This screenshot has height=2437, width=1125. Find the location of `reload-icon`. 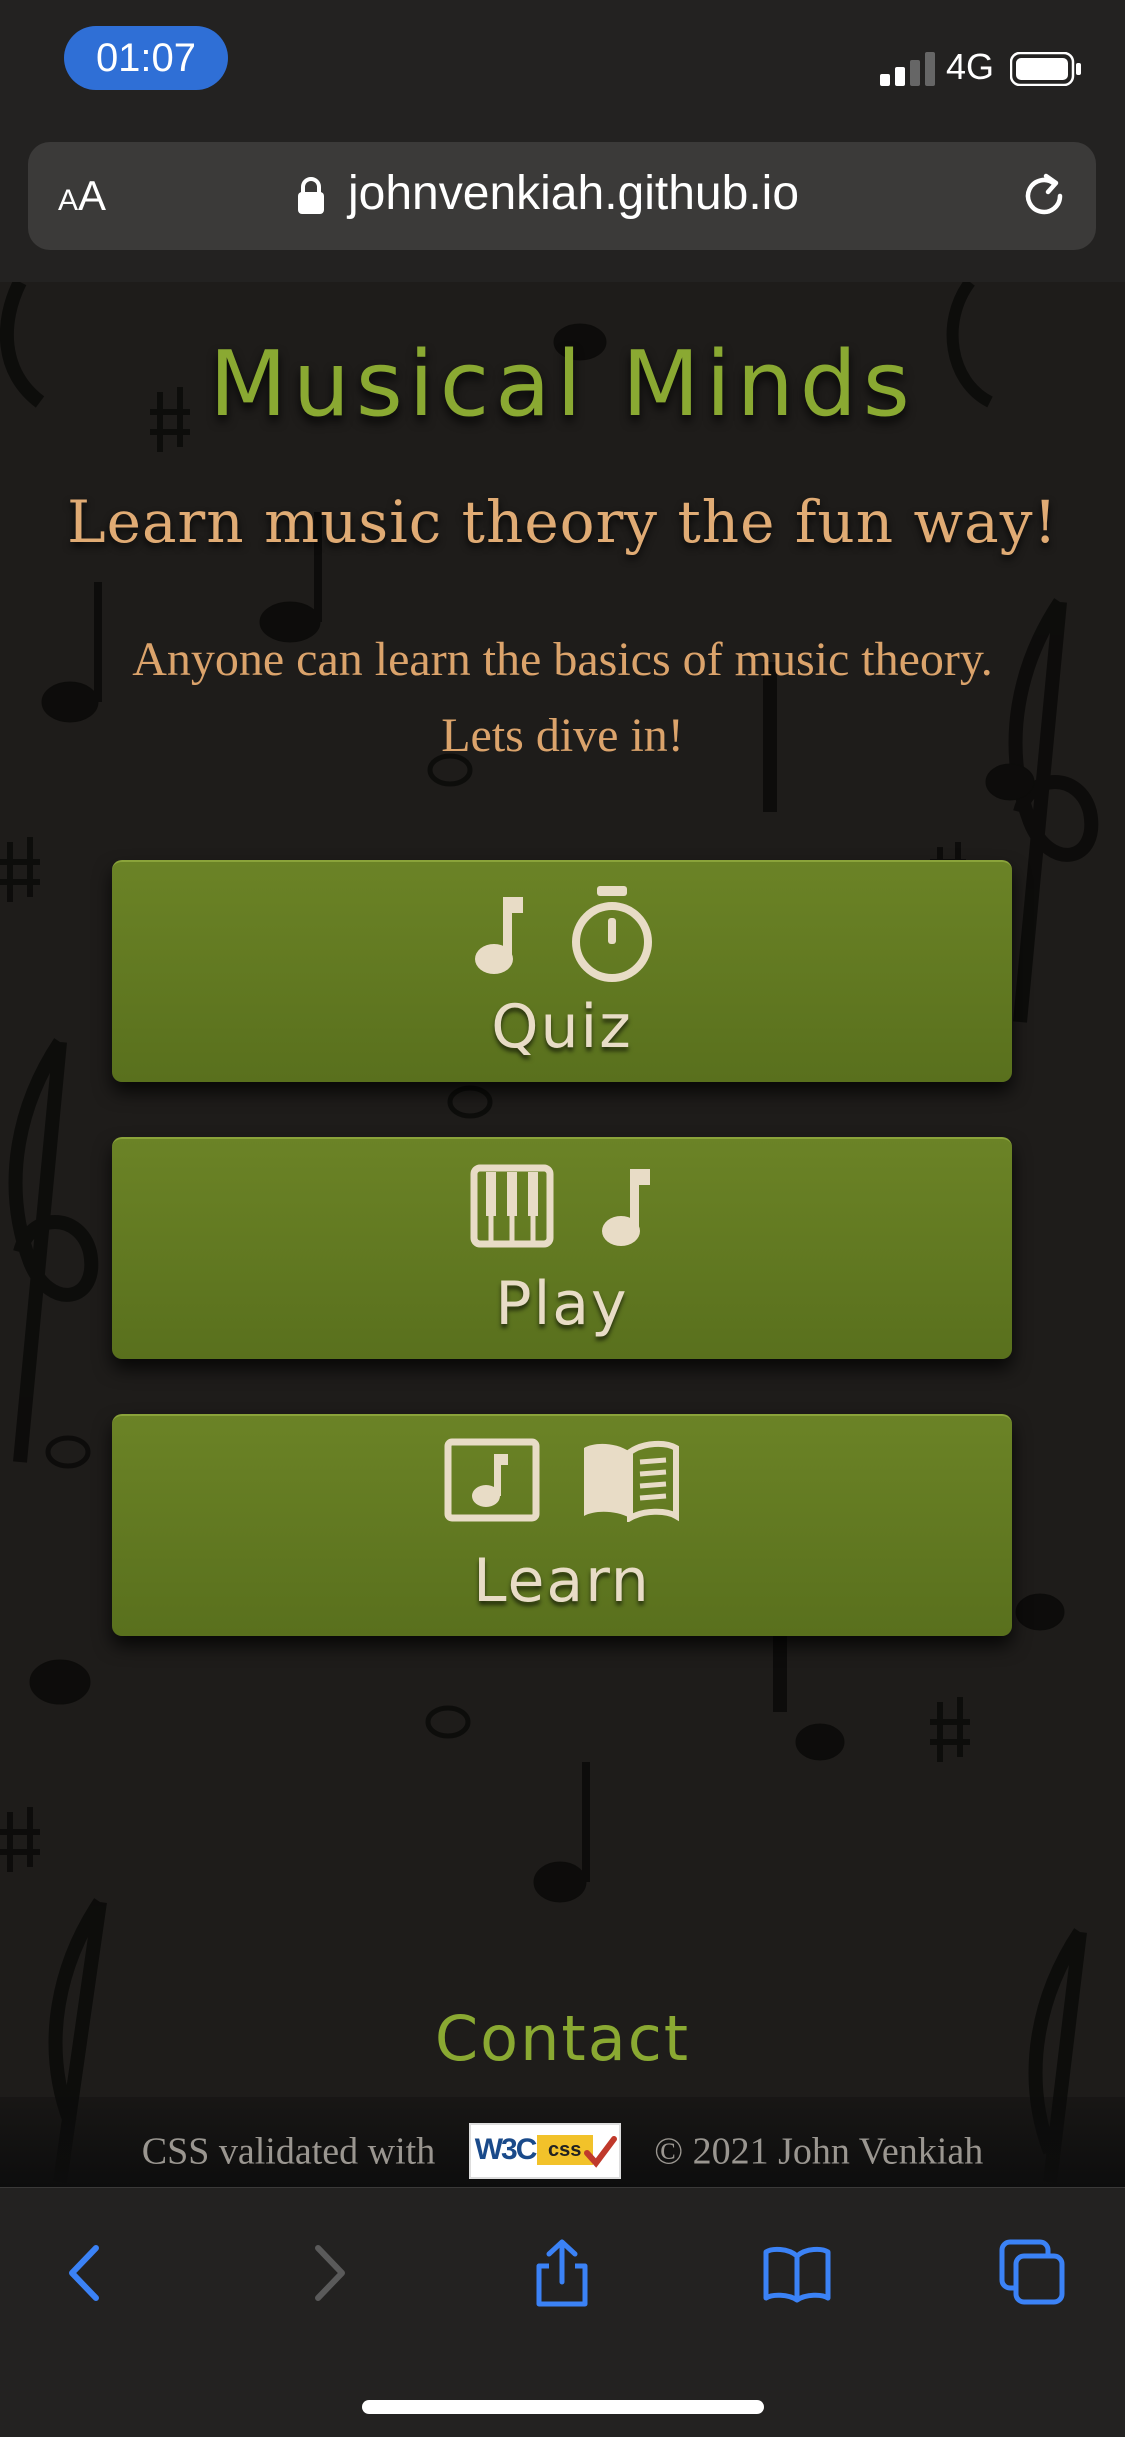

reload-icon is located at coordinates (1044, 196).